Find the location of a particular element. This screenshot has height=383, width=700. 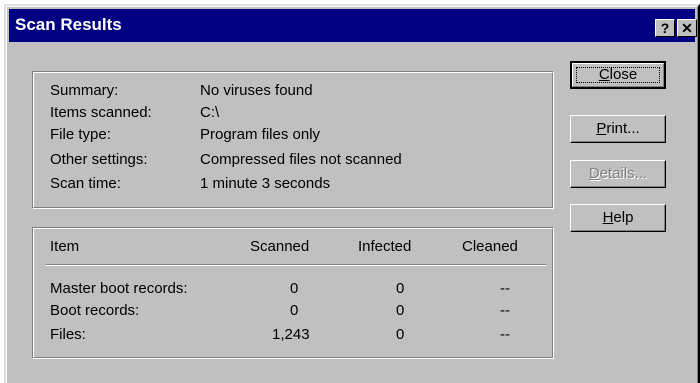

focus-rectangle is located at coordinates (618, 75).